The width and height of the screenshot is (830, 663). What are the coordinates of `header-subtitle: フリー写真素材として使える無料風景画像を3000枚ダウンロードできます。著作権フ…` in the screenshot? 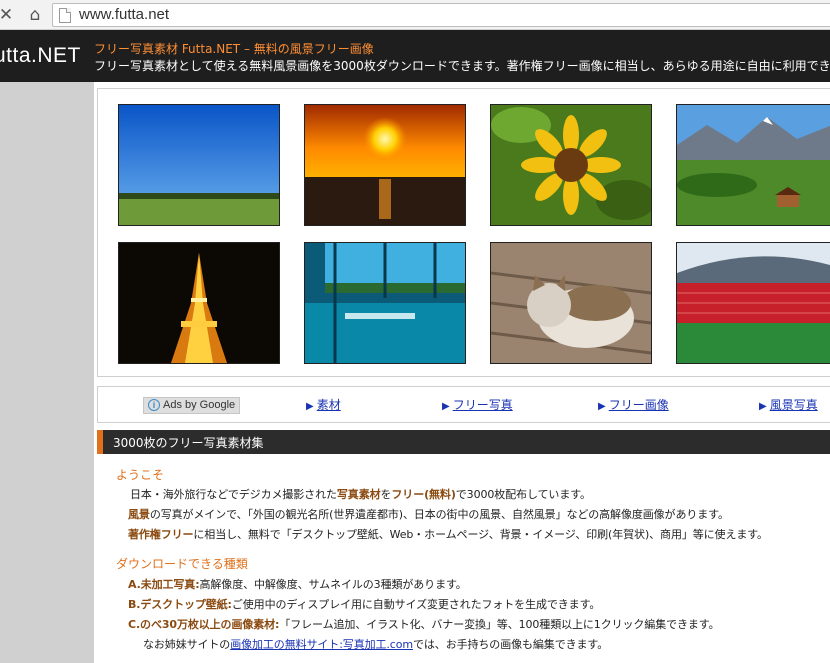 It's located at (462, 66).